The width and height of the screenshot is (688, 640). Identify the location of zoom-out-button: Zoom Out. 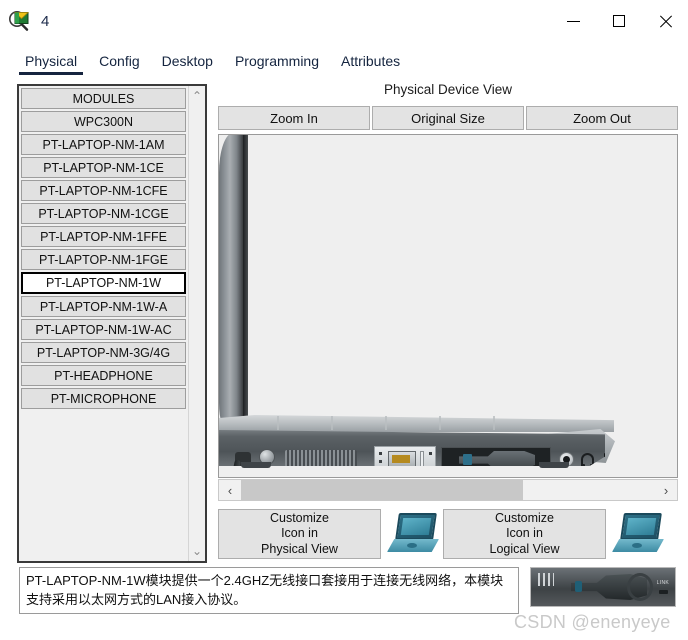
(602, 118).